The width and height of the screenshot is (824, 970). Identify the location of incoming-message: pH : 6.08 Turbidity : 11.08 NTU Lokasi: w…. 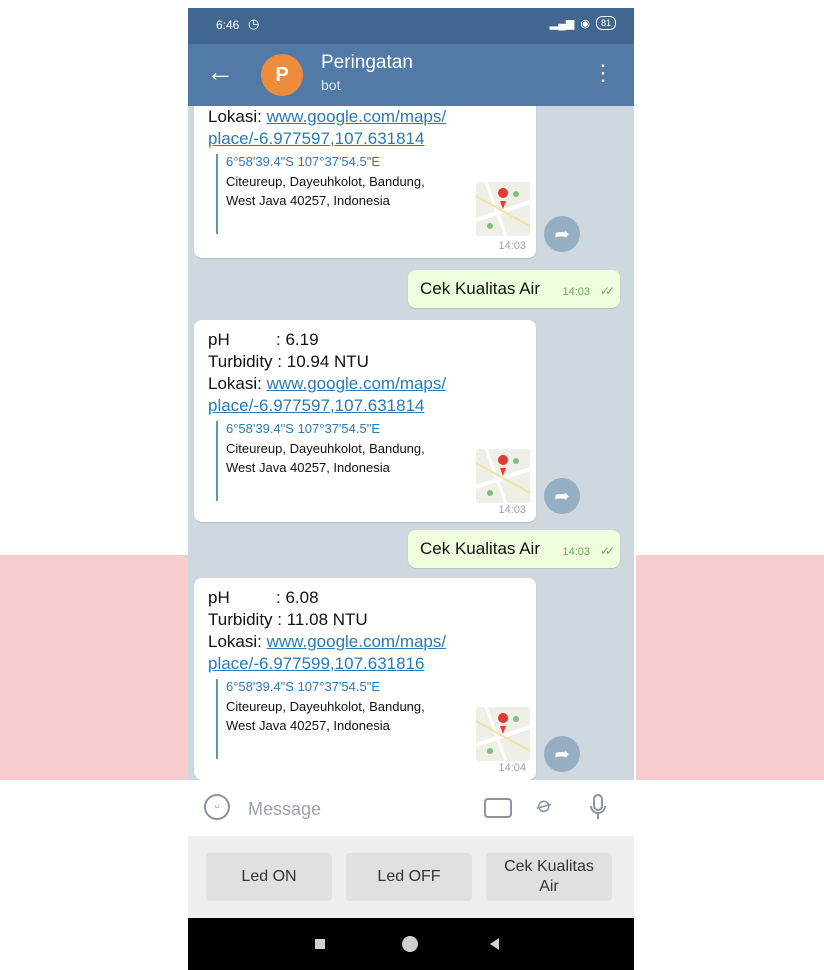
(365, 679).